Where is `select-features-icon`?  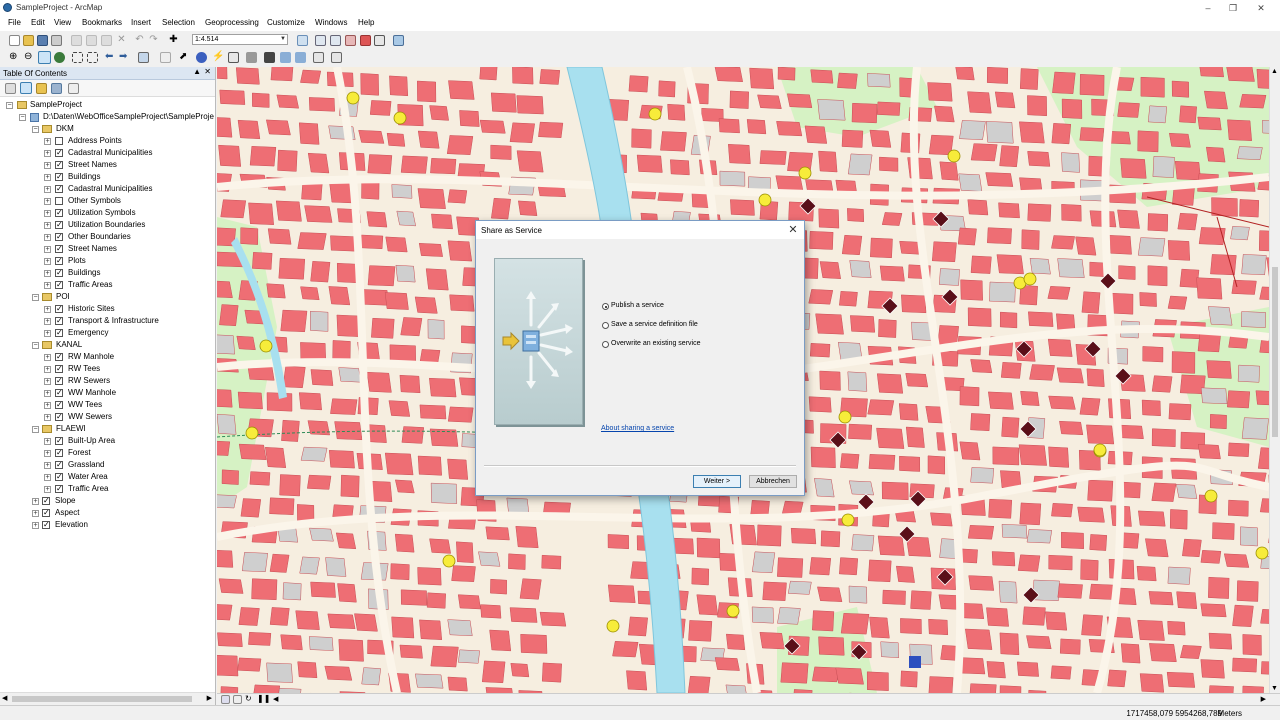 select-features-icon is located at coordinates (143, 57).